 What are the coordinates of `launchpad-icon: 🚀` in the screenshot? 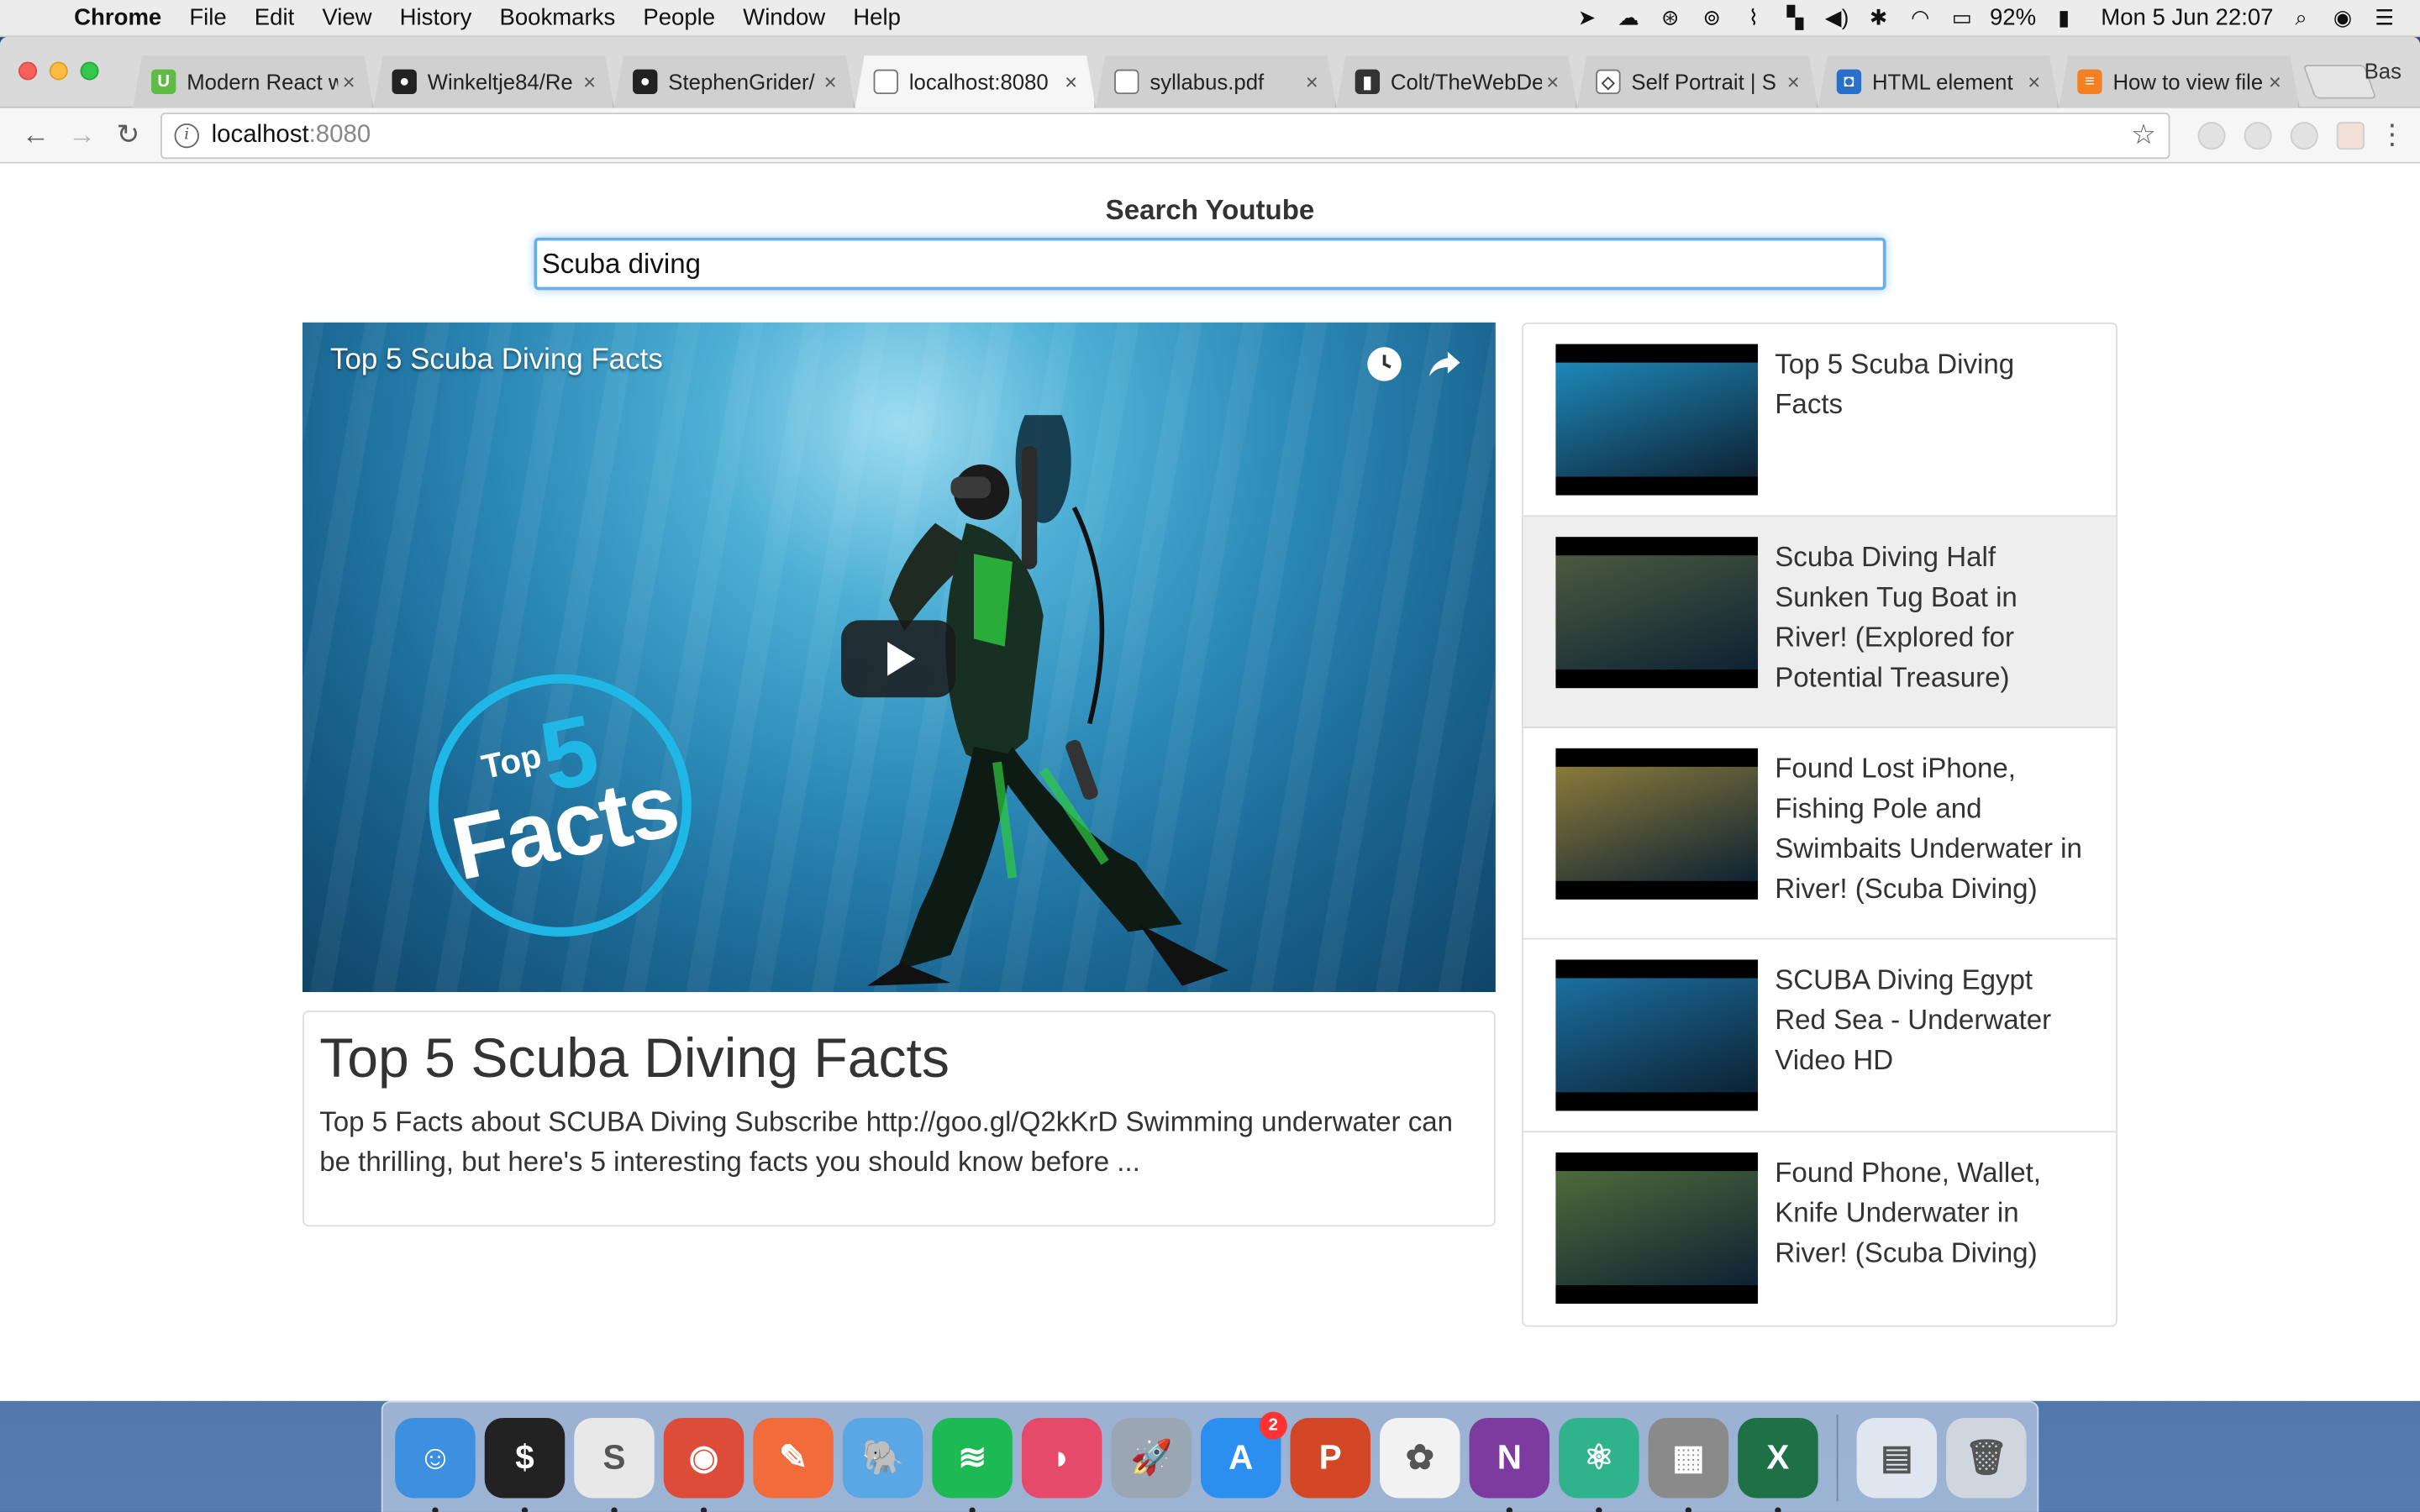 It's located at (1151, 1457).